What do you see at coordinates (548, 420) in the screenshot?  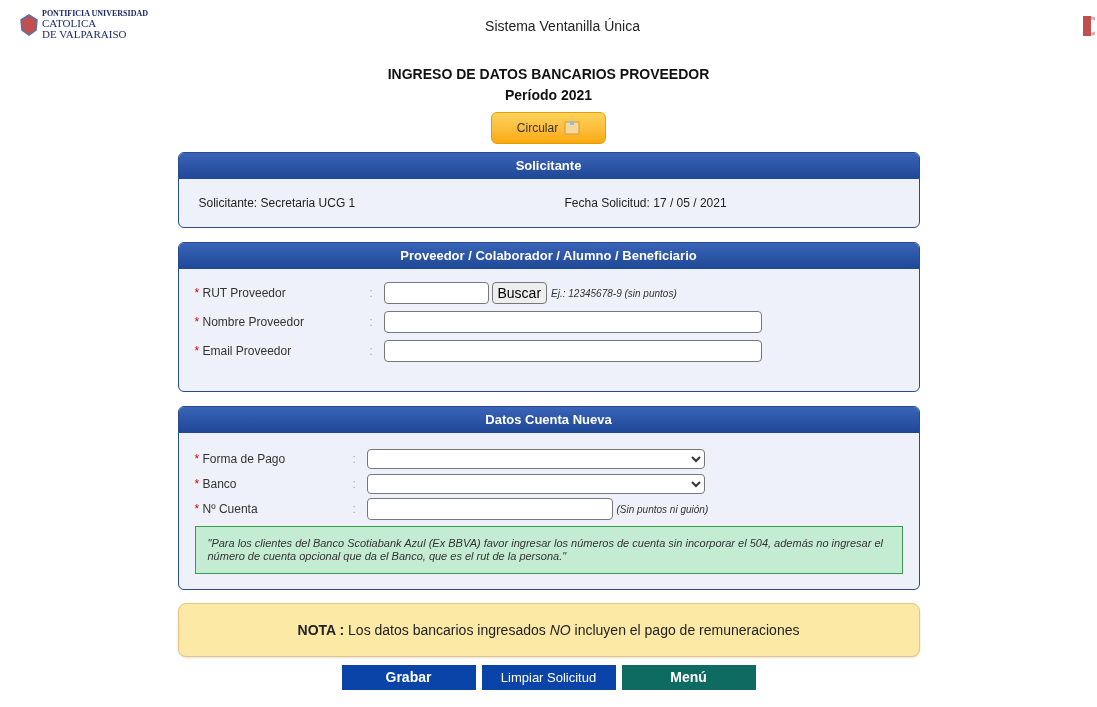 I see `panel-heading: Datos Cuenta Nueva` at bounding box center [548, 420].